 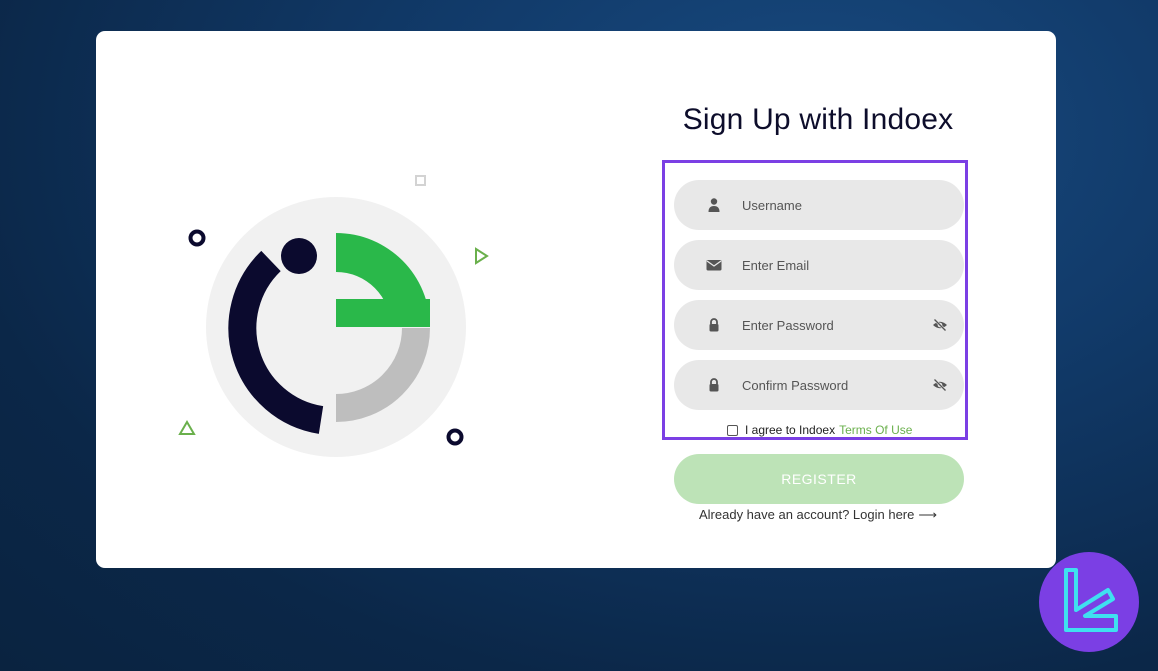 What do you see at coordinates (197, 238) in the screenshot?
I see `decor-ring-left` at bounding box center [197, 238].